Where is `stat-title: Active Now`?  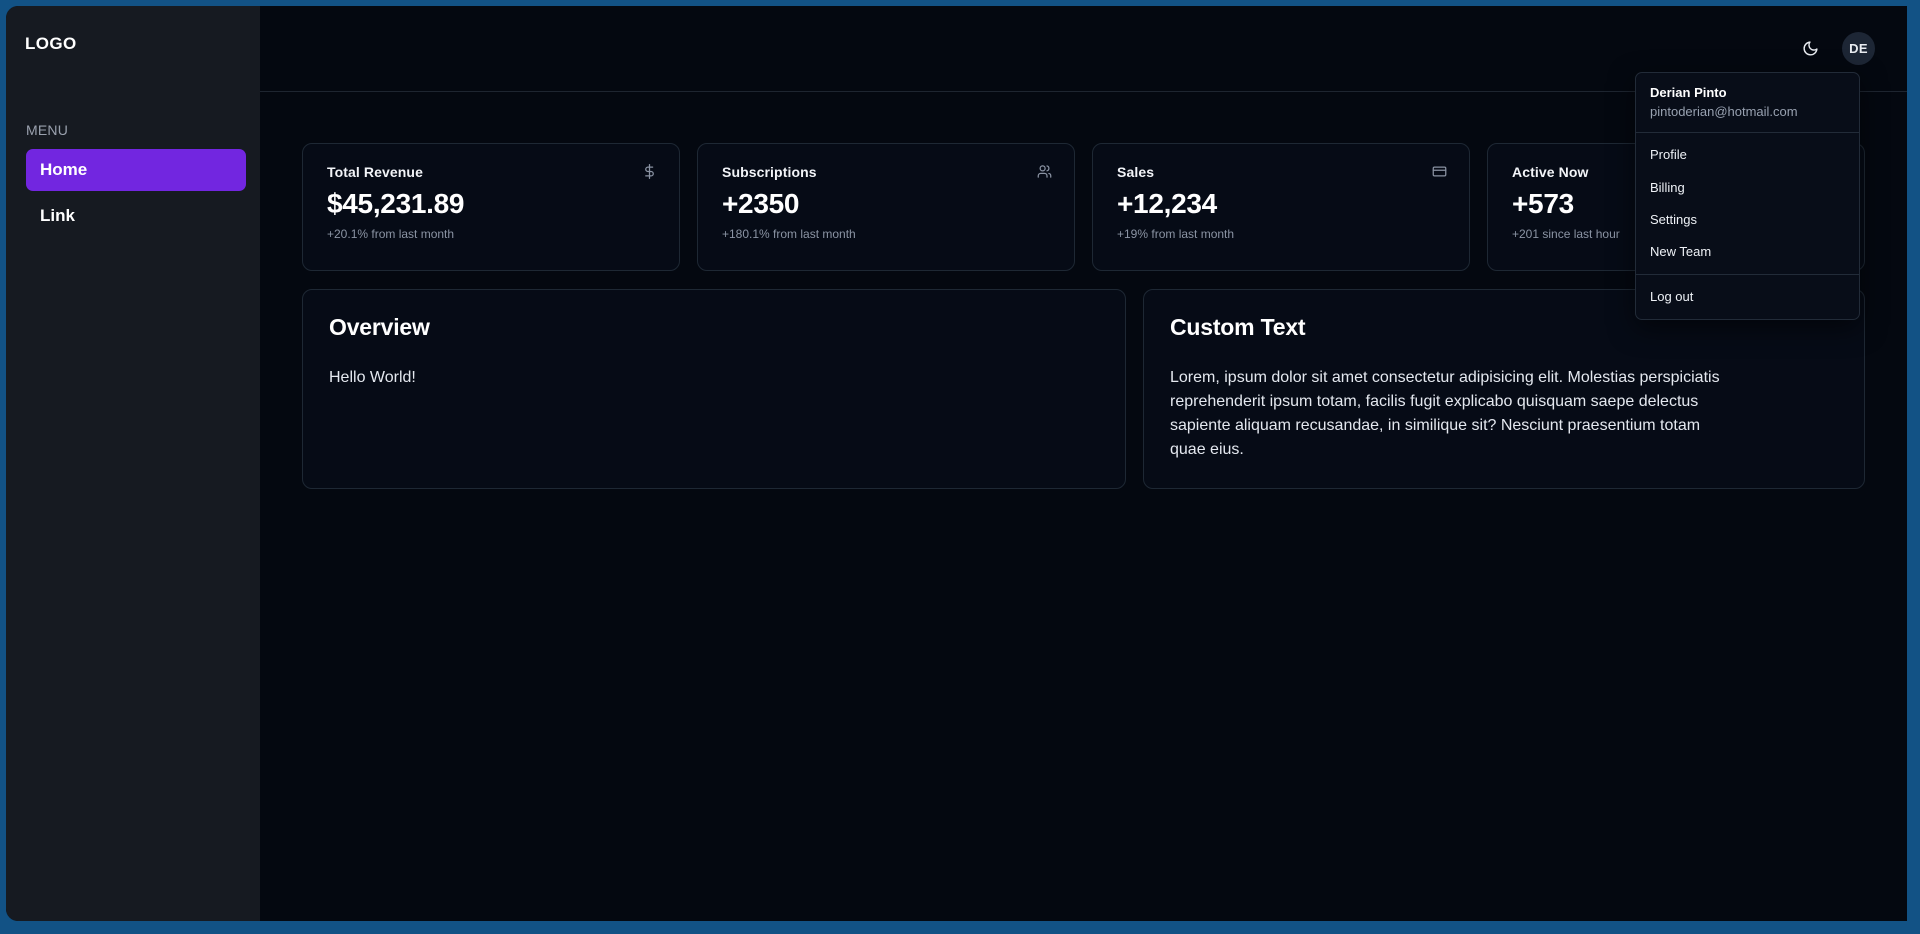
stat-title: Active Now is located at coordinates (1550, 172).